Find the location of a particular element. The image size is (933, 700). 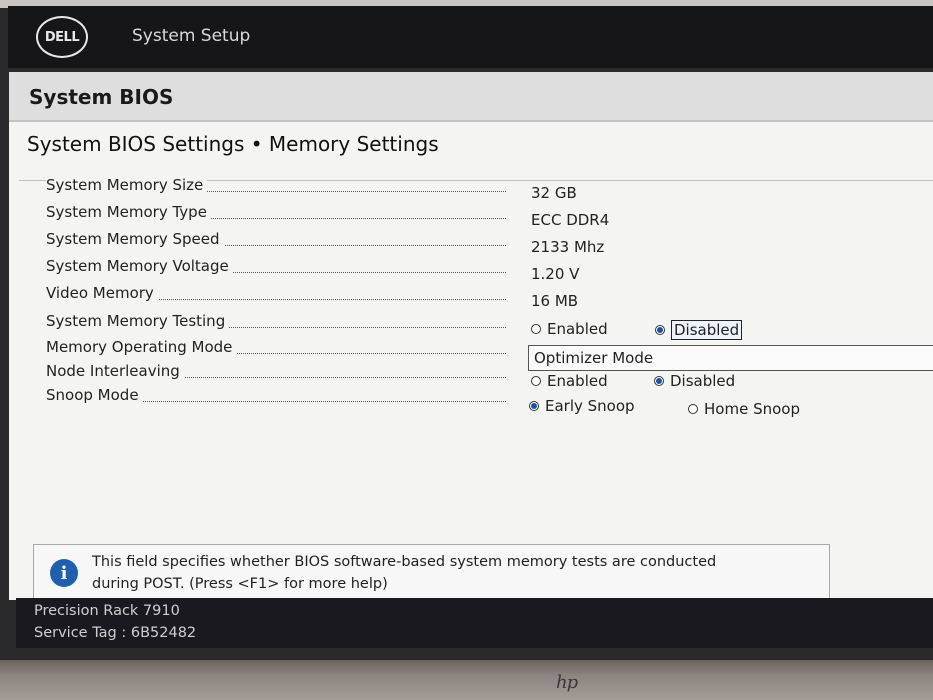

monitor-bezel-bottom is located at coordinates (466, 680).